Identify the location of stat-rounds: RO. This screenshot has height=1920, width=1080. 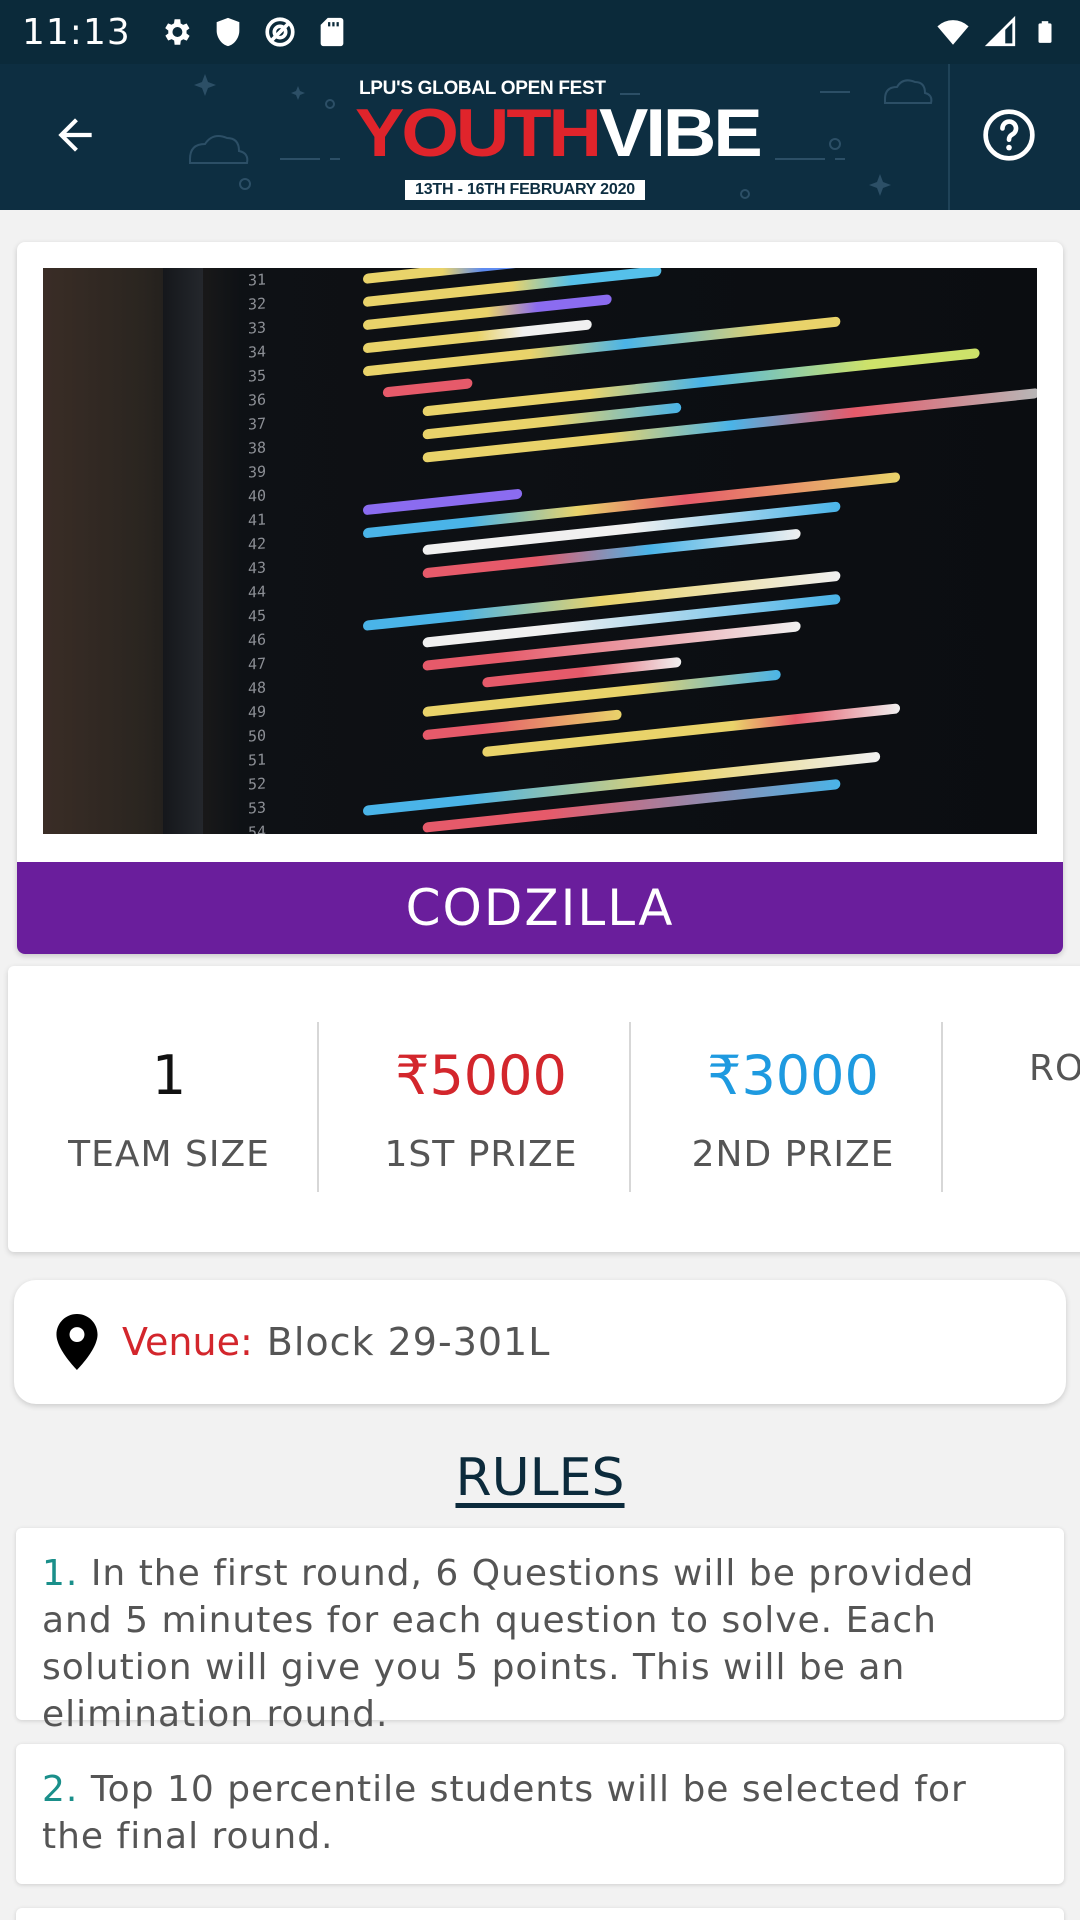
(1014, 1107).